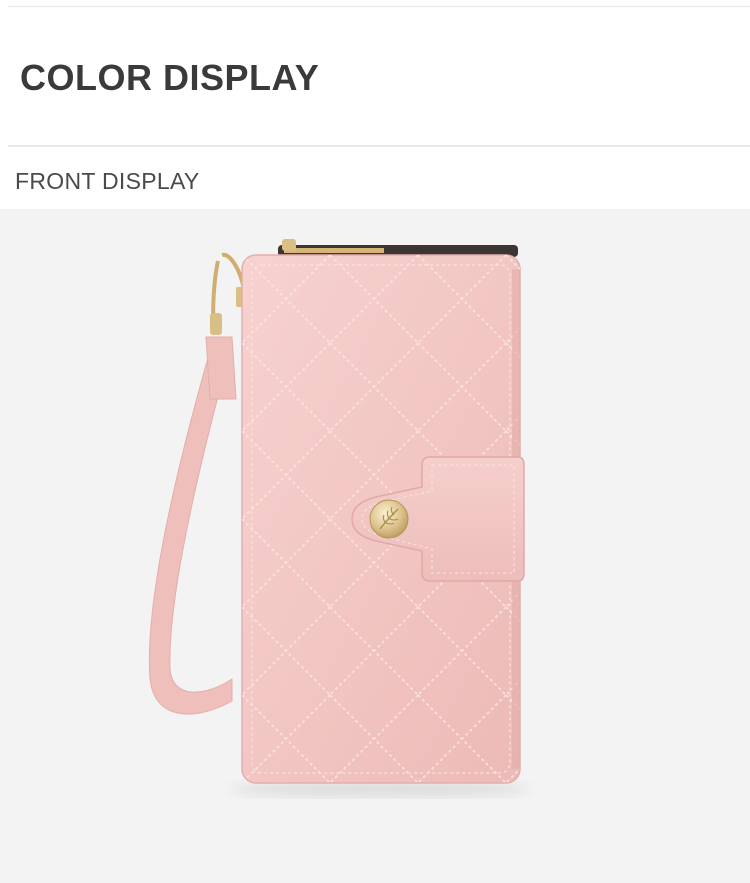 The image size is (750, 883). What do you see at coordinates (170, 77) in the screenshot?
I see `page-title: COLOR DISPLAY` at bounding box center [170, 77].